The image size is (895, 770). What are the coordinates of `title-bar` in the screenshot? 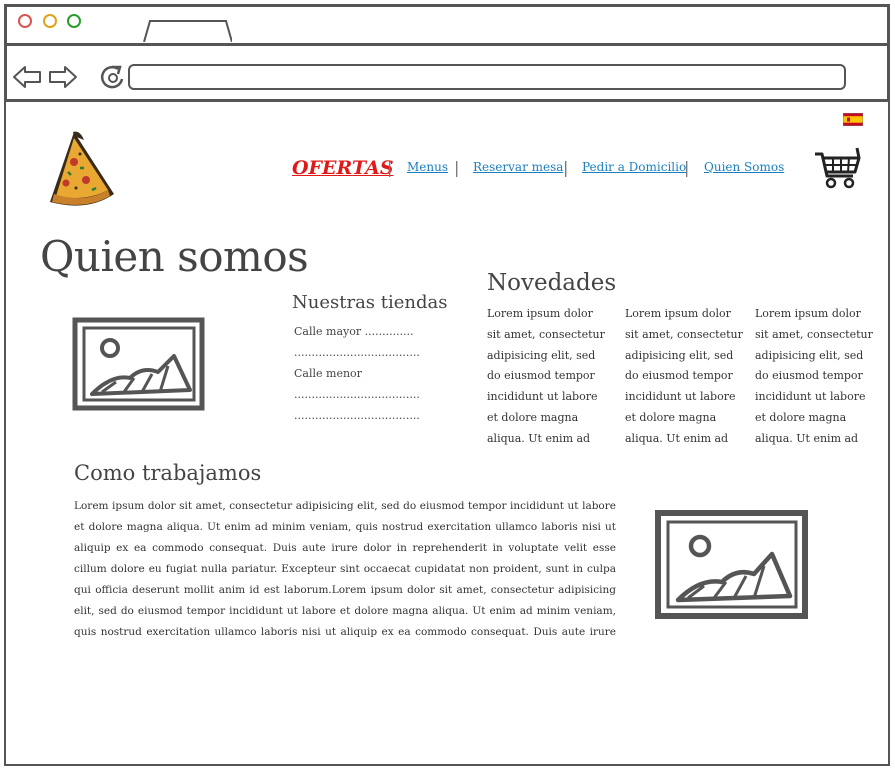 It's located at (447, 25).